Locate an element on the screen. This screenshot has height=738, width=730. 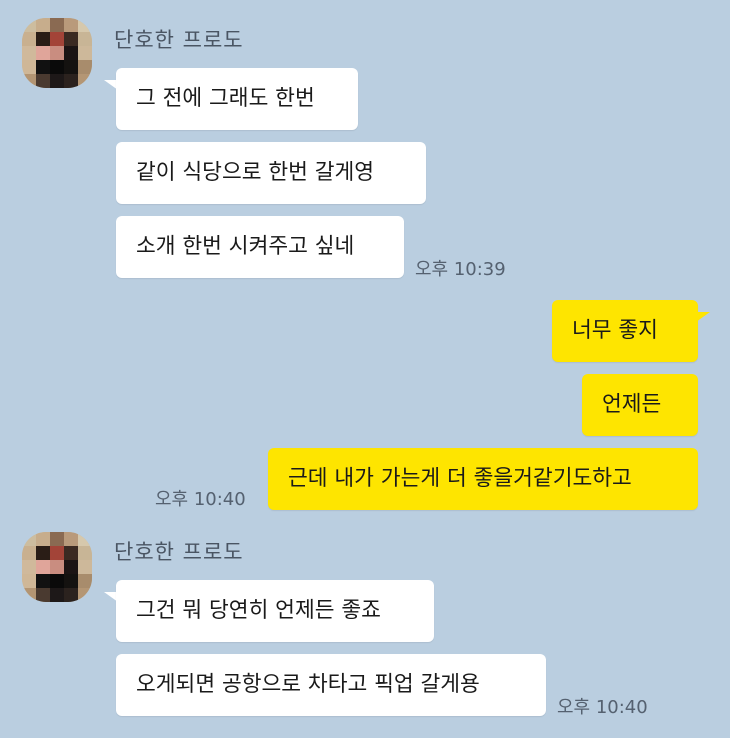
bubble-tail is located at coordinates (703, 317).